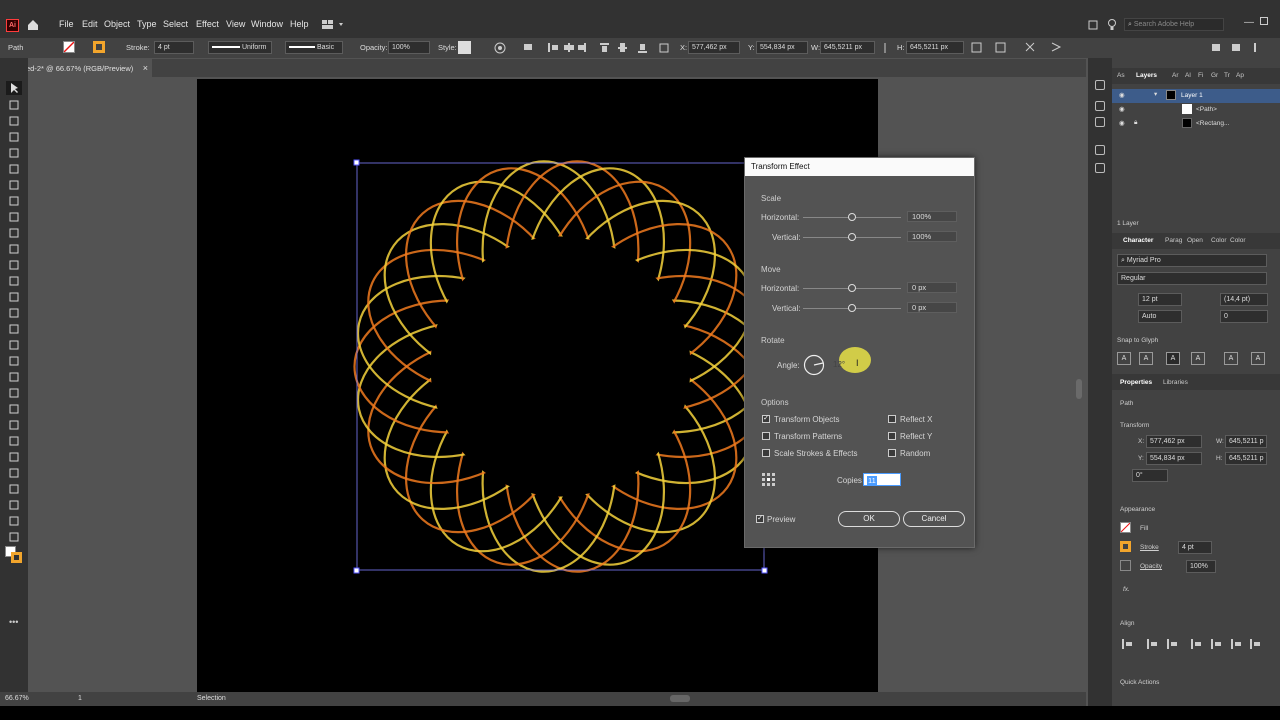  I want to click on slice-tool-icon, so click(14, 505).